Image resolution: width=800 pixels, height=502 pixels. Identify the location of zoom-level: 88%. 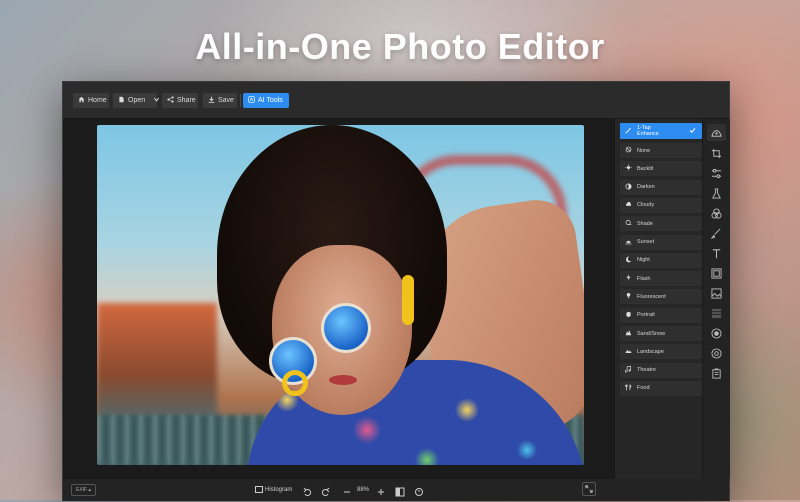
(363, 490).